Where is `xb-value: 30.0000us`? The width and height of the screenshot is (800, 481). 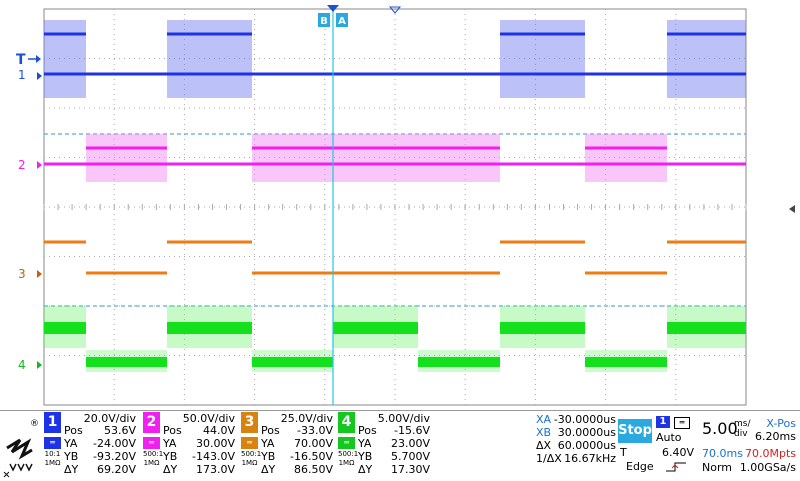 xb-value: 30.0000us is located at coordinates (586, 432).